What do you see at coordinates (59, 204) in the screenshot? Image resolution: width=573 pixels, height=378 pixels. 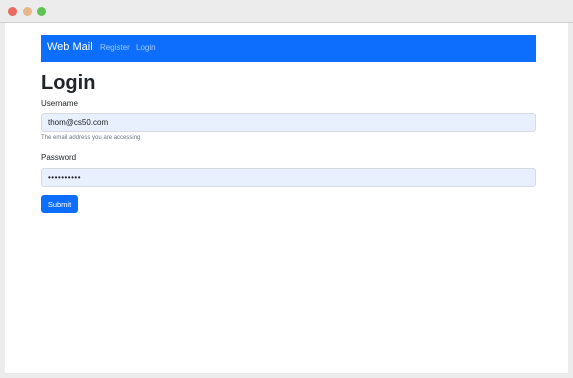 I see `submit-button: Submit` at bounding box center [59, 204].